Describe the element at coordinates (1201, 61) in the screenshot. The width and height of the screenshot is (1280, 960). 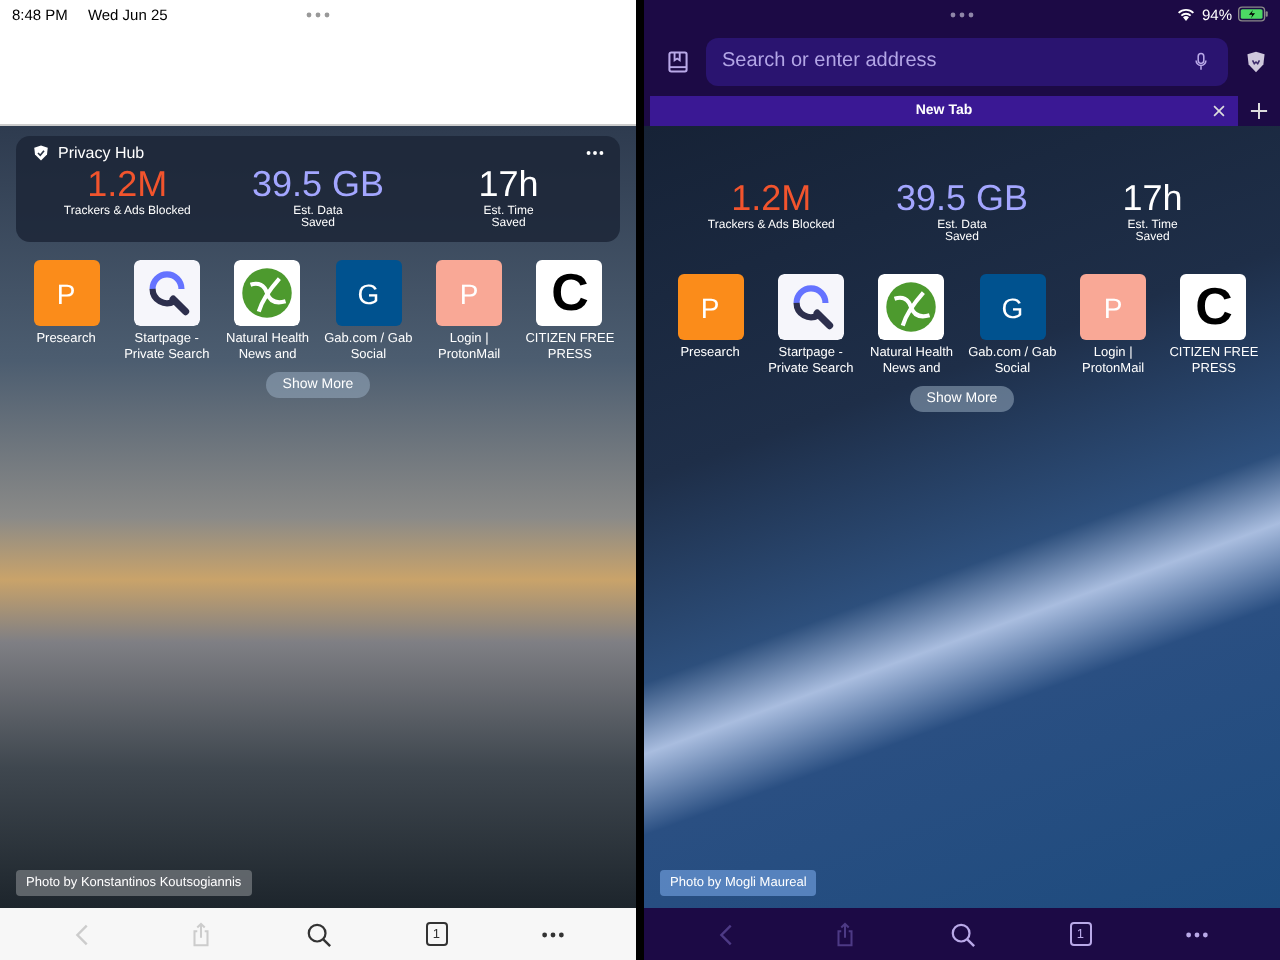
I see `microphone-icon` at that location.